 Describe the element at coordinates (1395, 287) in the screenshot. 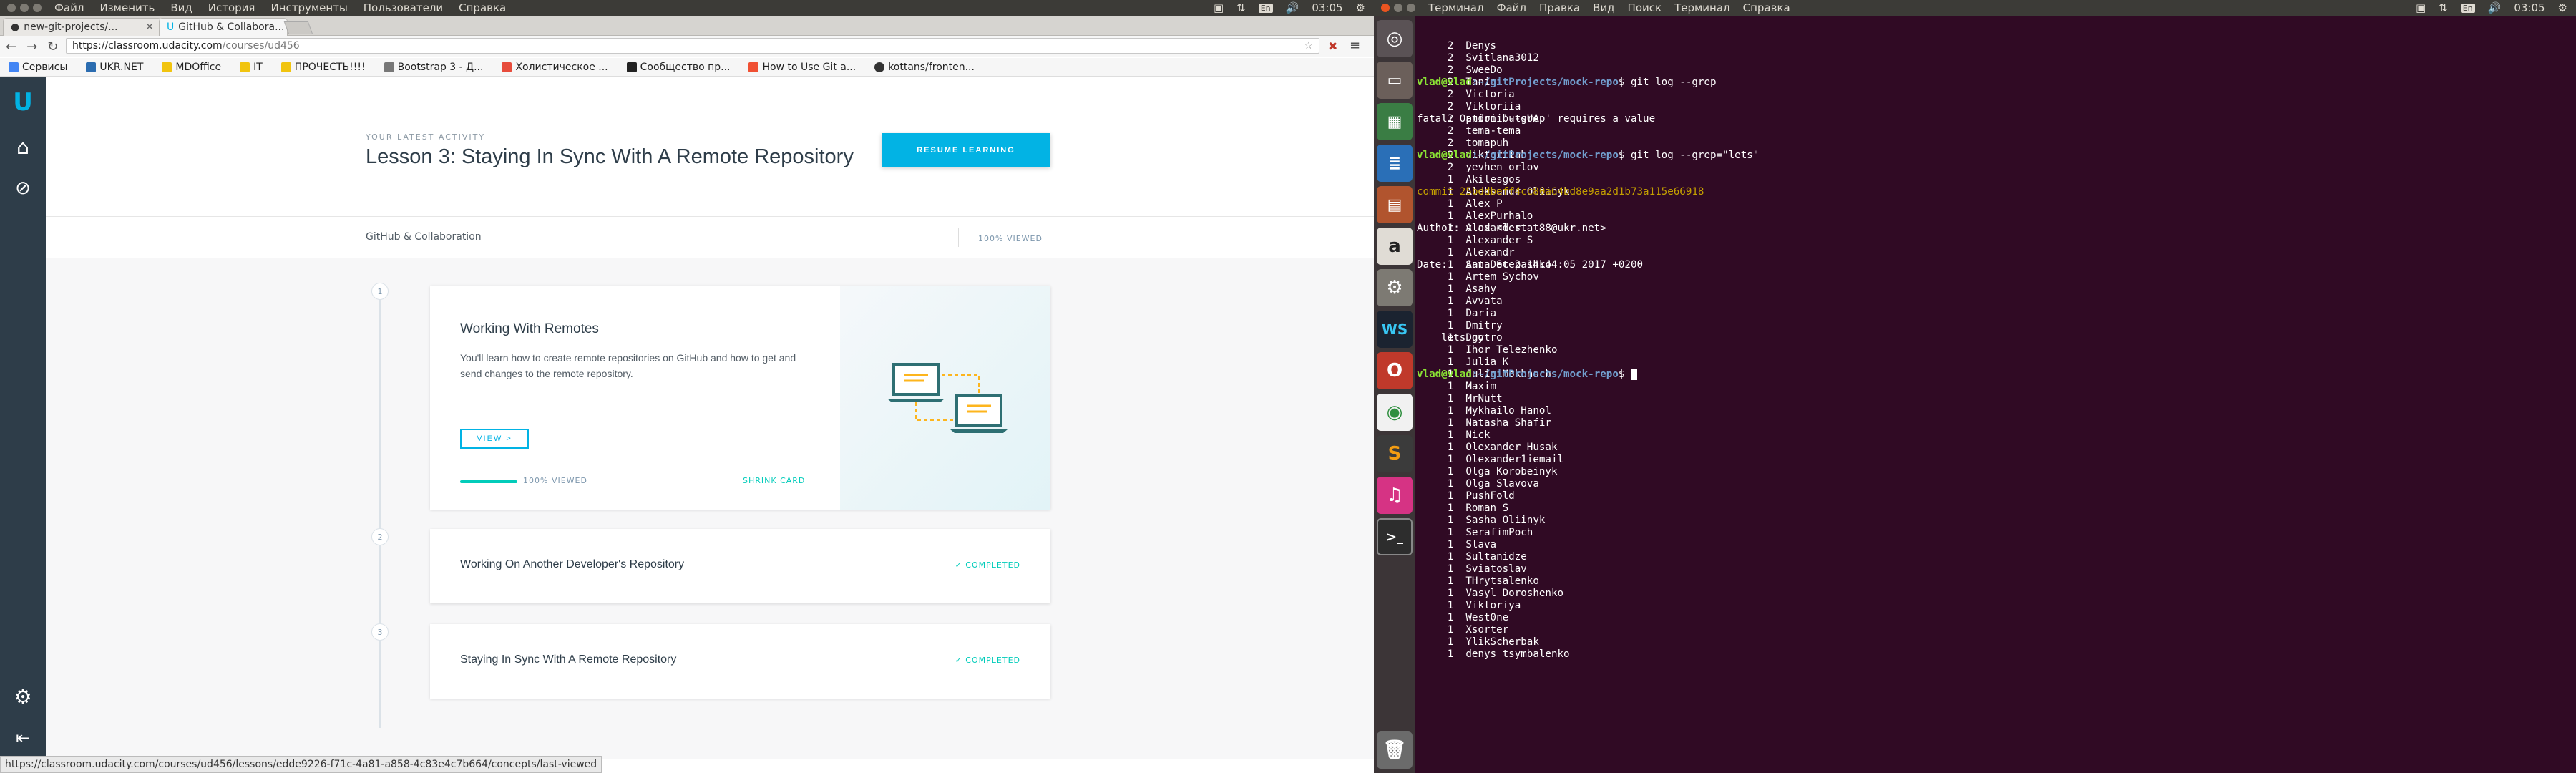

I see `system-settings-icon: ⚙` at that location.